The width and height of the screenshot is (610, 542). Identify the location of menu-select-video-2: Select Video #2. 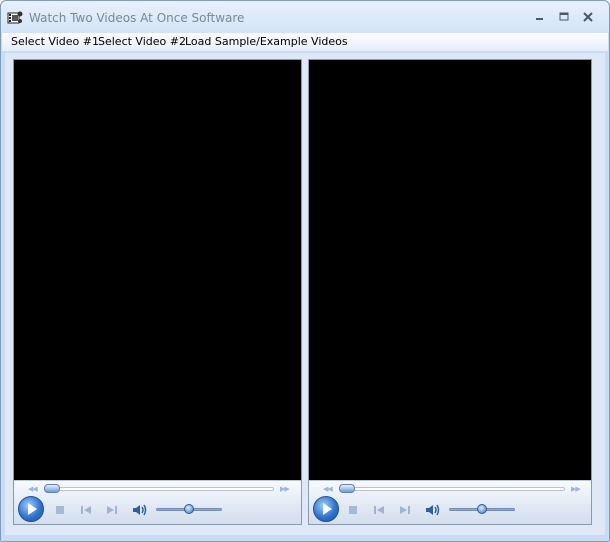
(142, 41).